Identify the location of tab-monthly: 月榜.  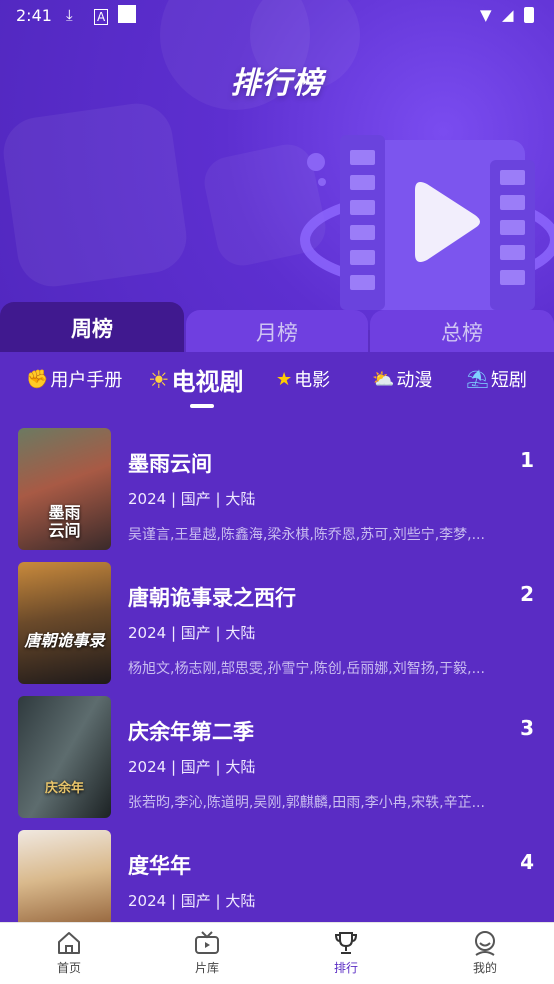
(277, 332).